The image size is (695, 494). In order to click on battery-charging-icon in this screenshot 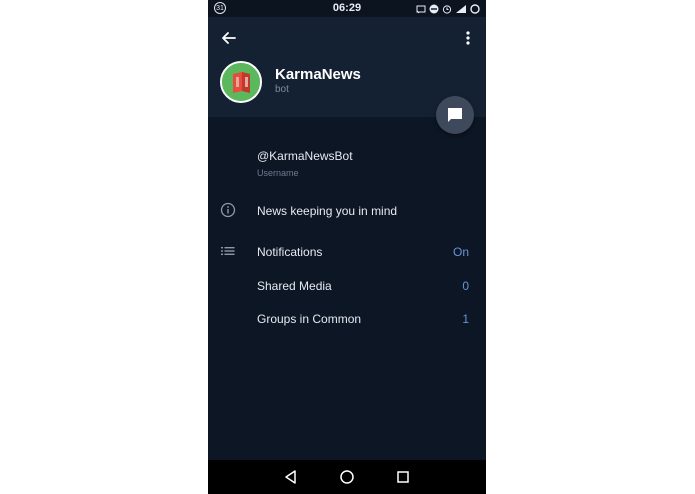, I will do `click(475, 8)`.